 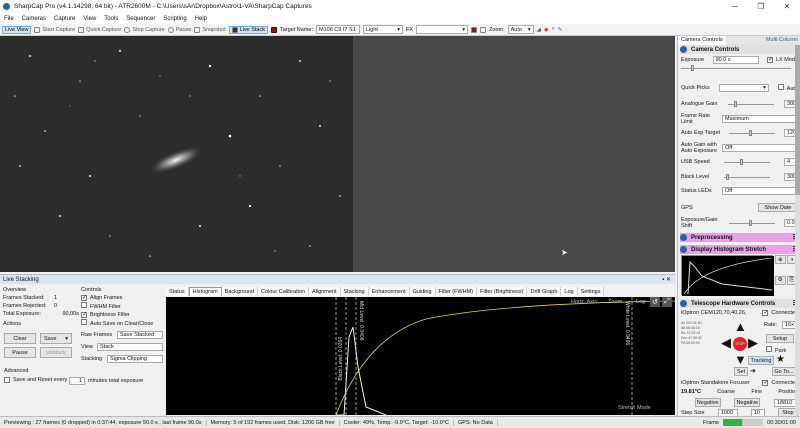 I want to click on stretch-link-icon: ⚙, so click(x=780, y=280).